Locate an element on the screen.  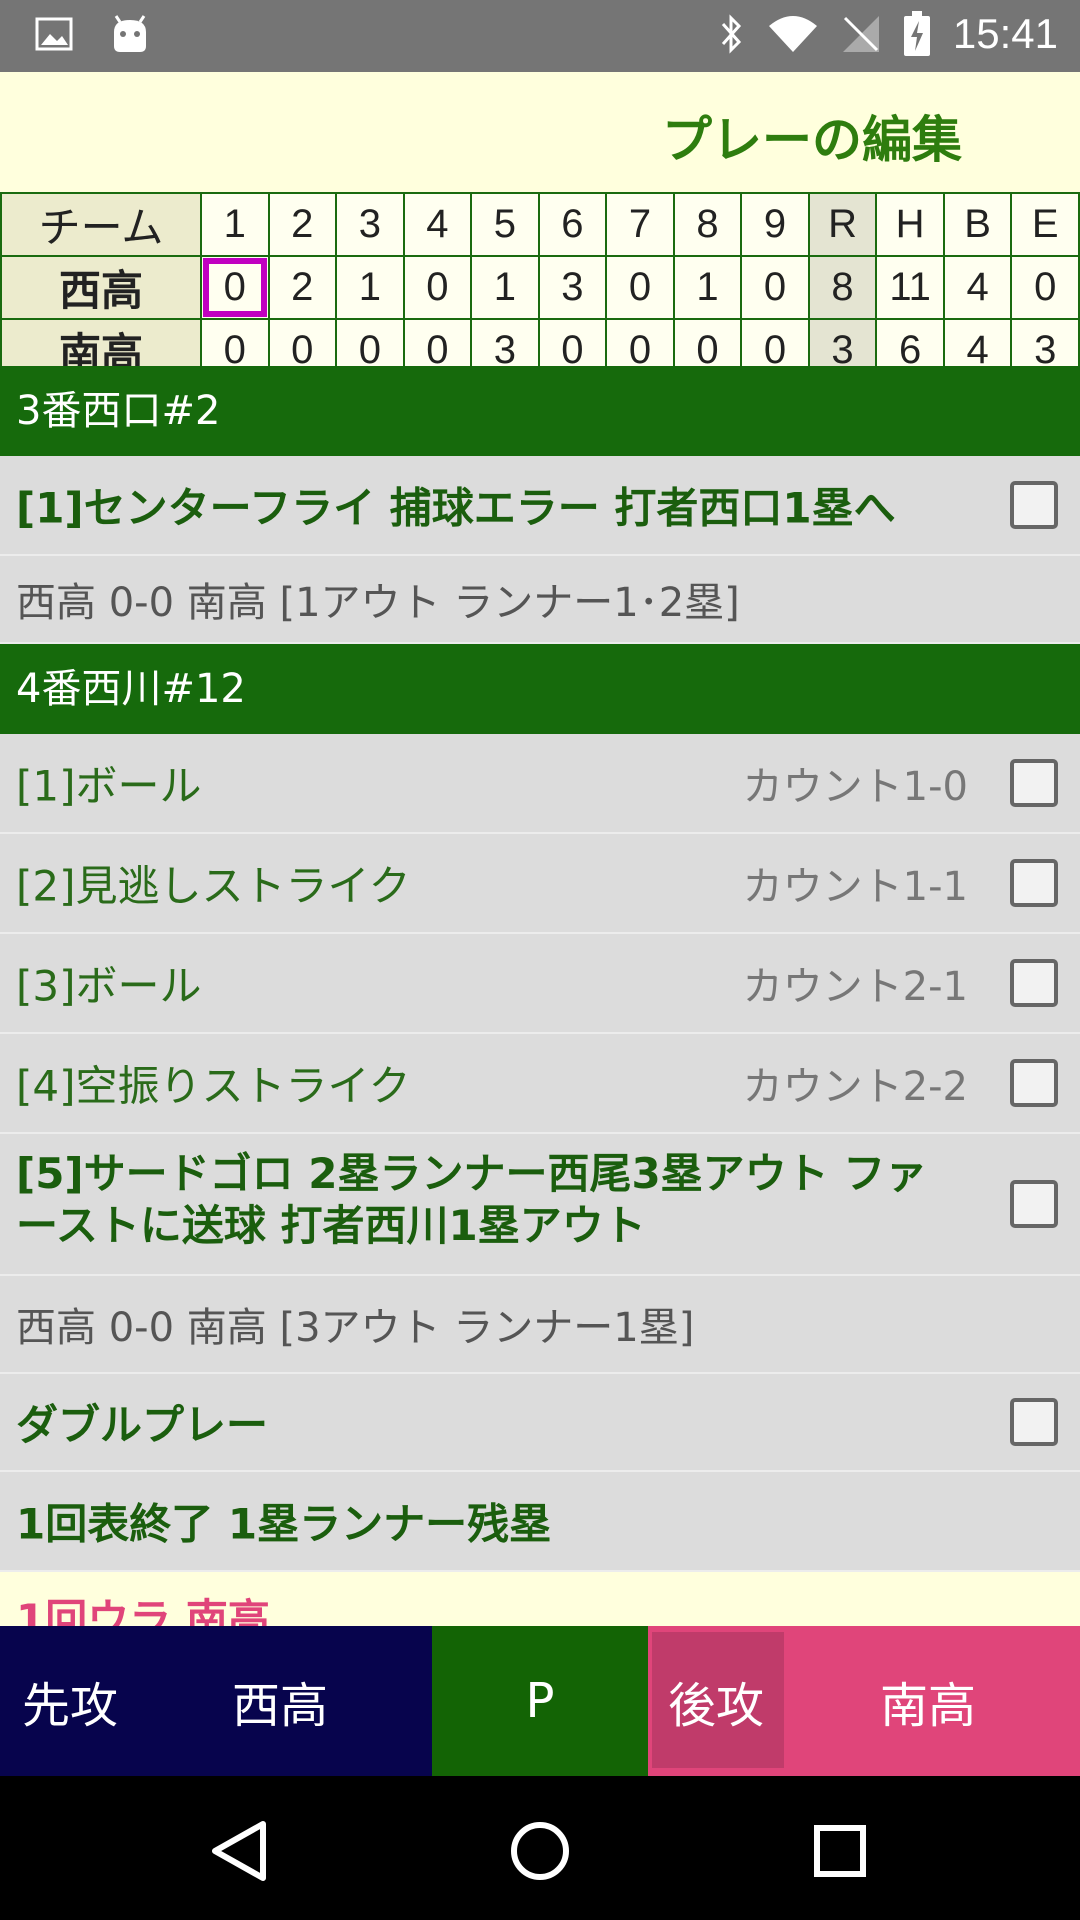
scoreboard-header-row: チーム 1 2 3 4 5 6 7 8 9 R H B E is located at coordinates (540, 224).